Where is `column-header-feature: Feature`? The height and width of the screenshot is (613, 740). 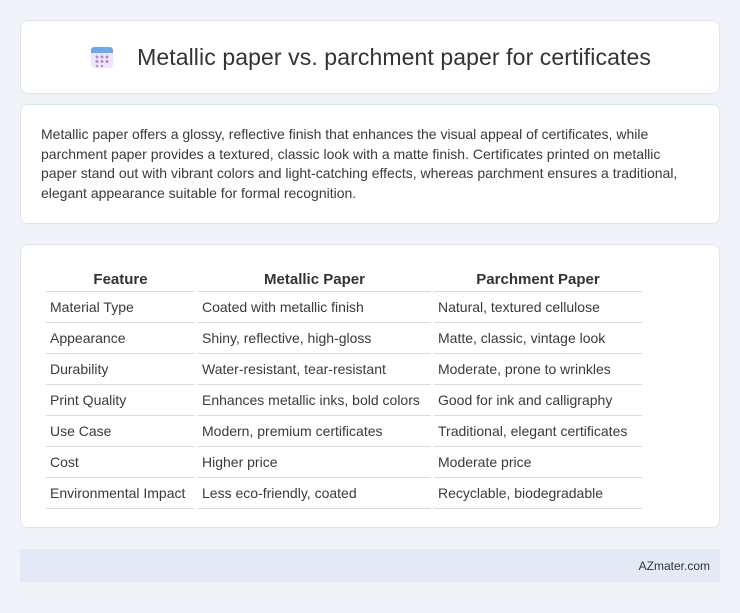
column-header-feature: Feature is located at coordinates (120, 279).